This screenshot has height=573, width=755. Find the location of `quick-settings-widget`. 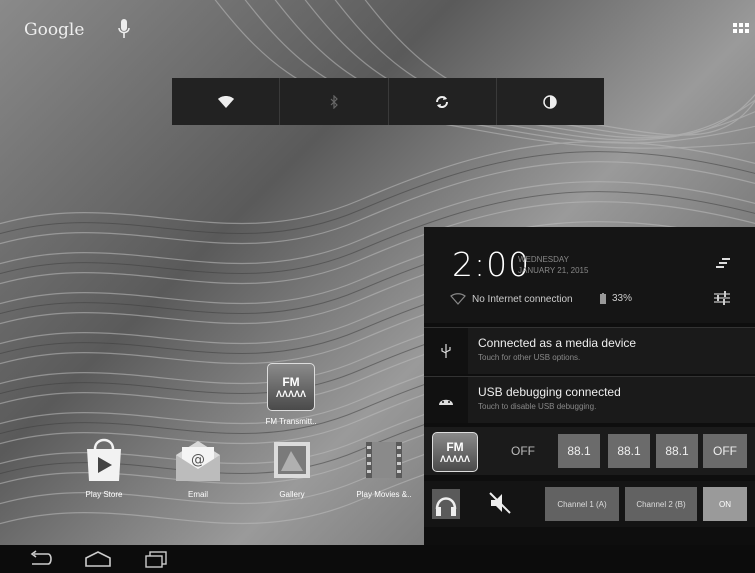

quick-settings-widget is located at coordinates (388, 101).